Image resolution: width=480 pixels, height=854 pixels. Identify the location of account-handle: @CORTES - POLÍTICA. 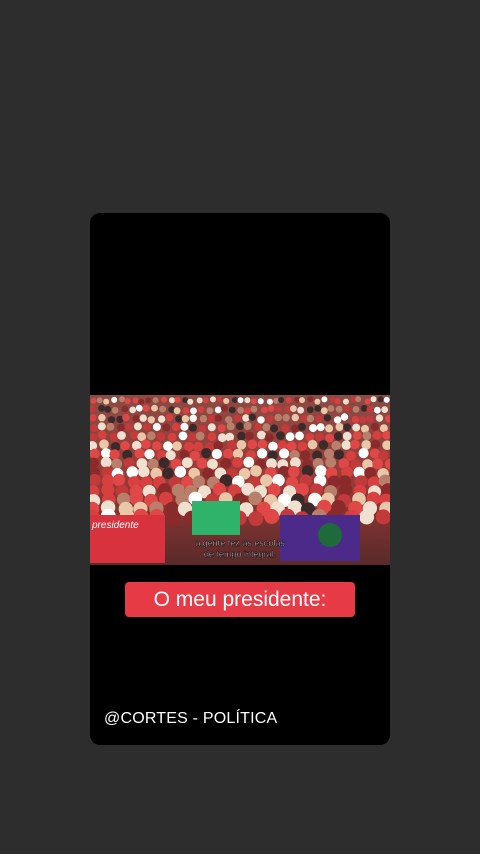
(190, 719).